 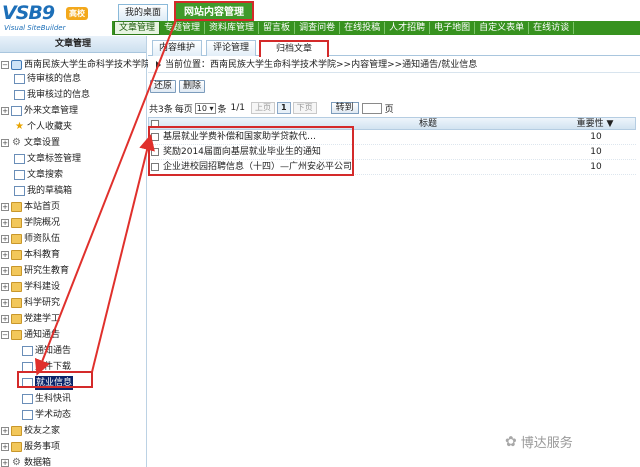 I want to click on search-icon, so click(x=19, y=175).